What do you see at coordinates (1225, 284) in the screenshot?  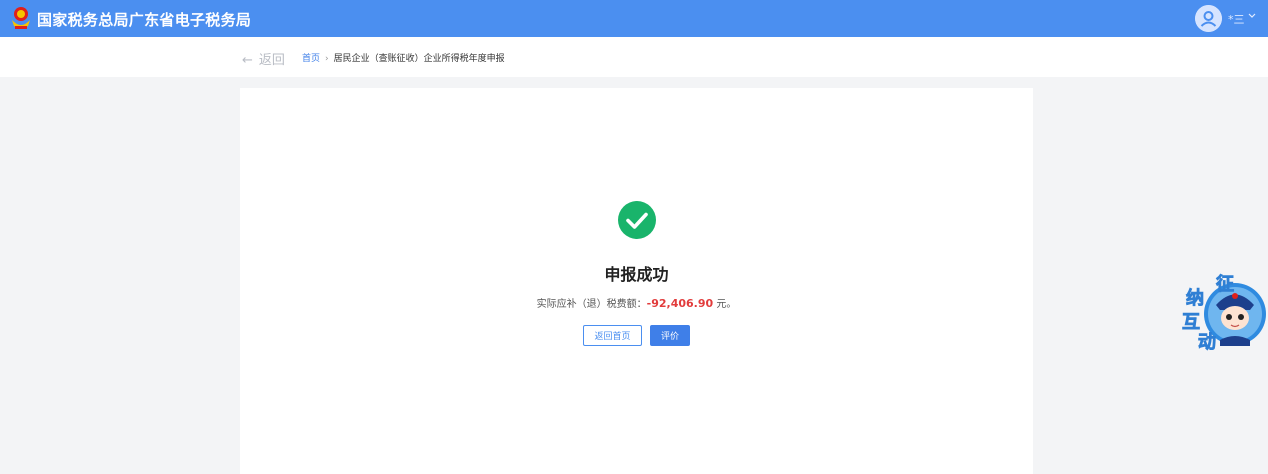 I see `widget-char-1: 征` at bounding box center [1225, 284].